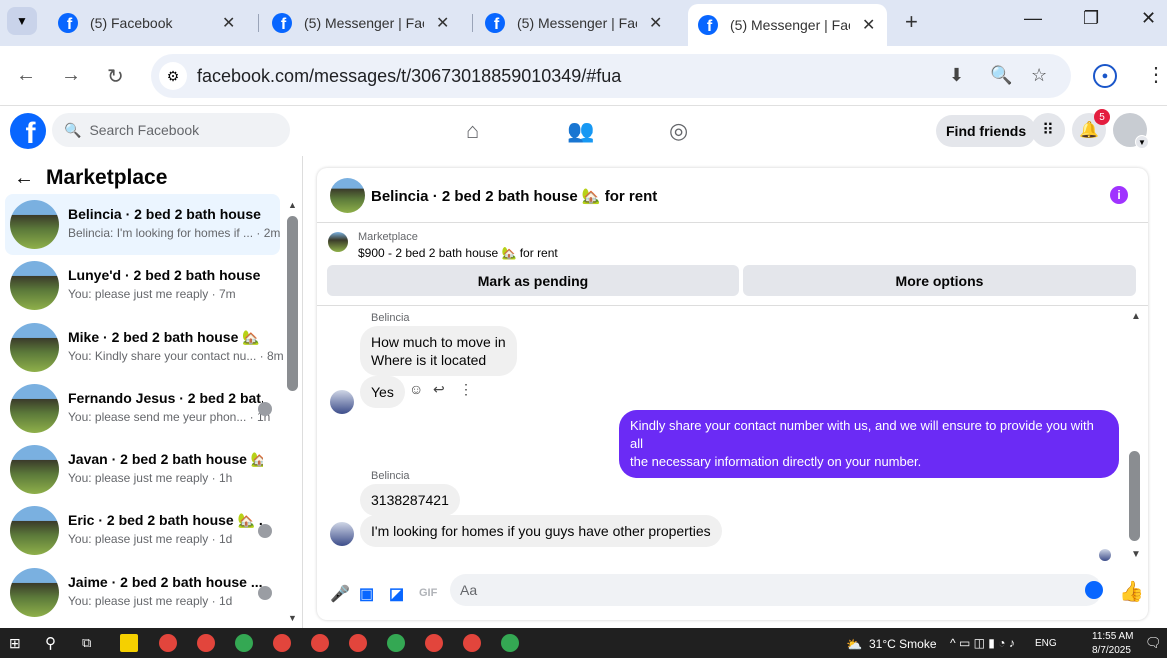  Describe the element at coordinates (340, 594) in the screenshot. I see `microphone-icon: 🎤` at that location.